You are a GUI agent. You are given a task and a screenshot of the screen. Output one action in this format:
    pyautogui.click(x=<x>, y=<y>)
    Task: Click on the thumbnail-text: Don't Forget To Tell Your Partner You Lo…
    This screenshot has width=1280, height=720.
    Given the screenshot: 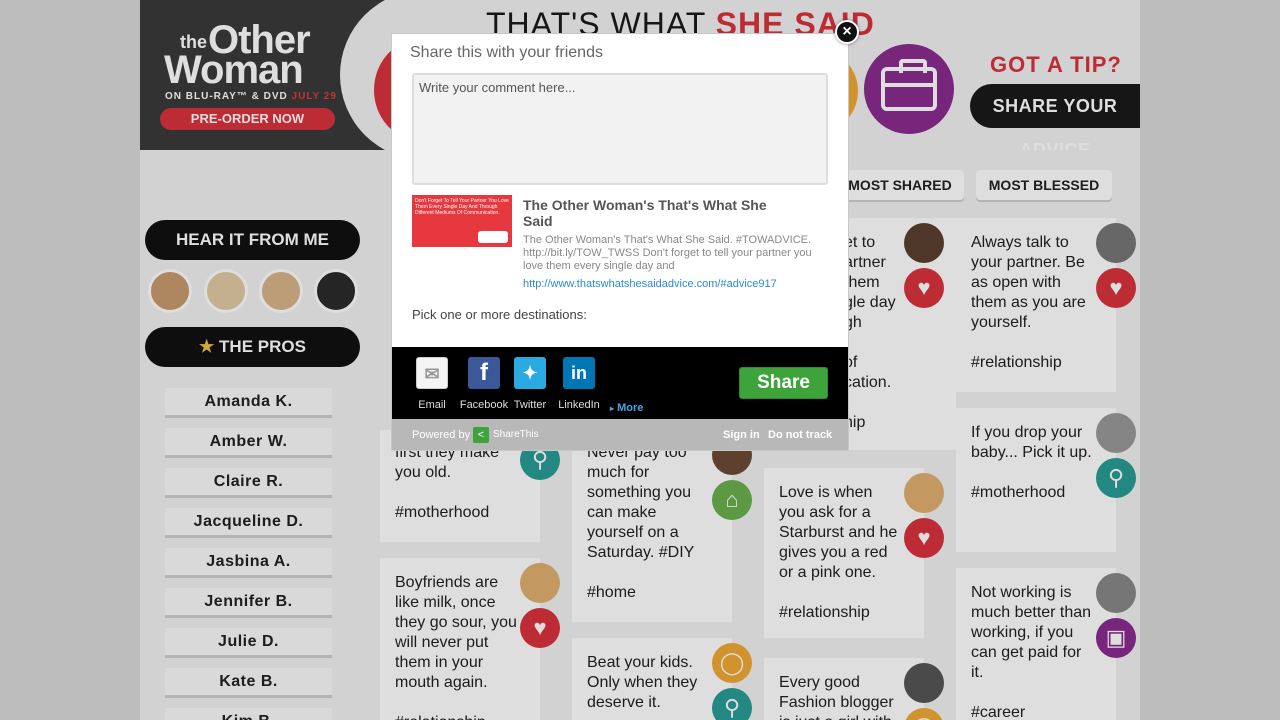 What is the action you would take?
    pyautogui.click(x=462, y=207)
    